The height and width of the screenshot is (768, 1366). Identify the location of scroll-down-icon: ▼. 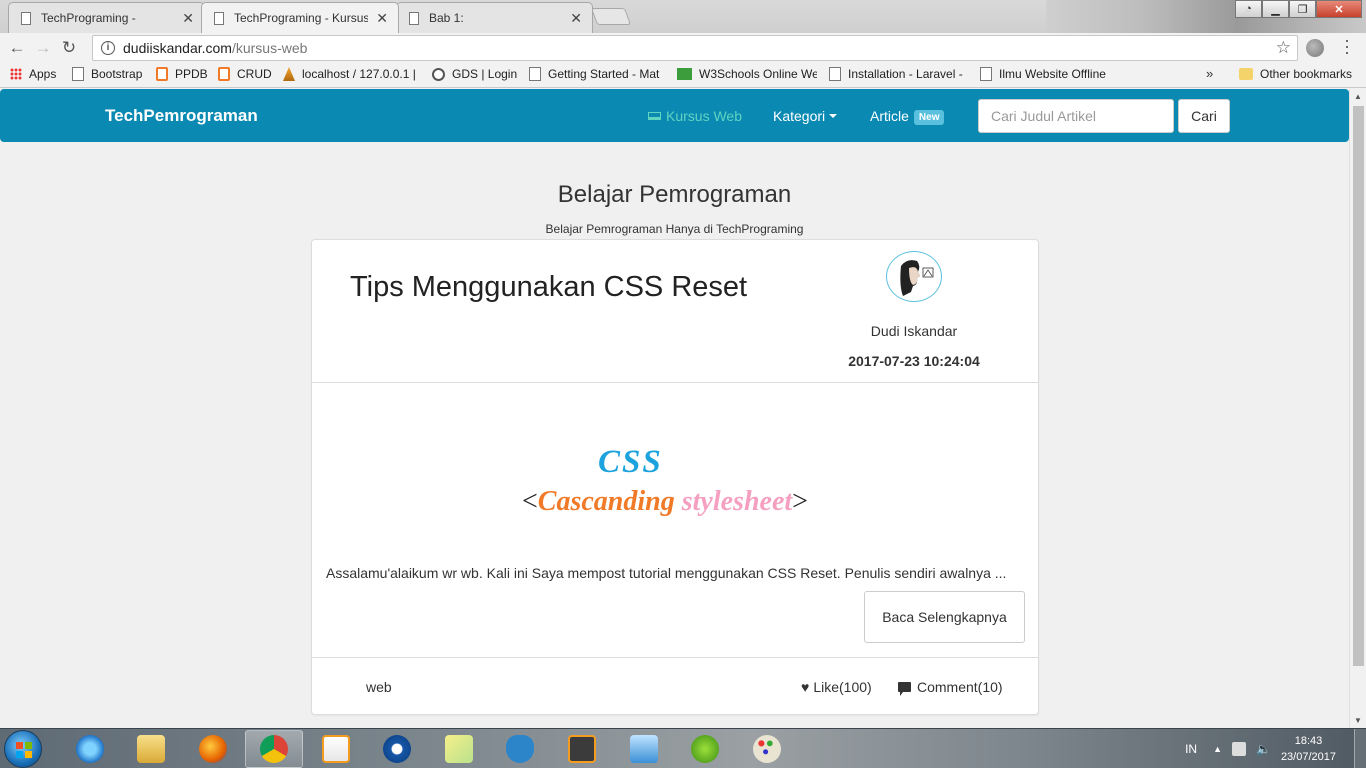
(1358, 720).